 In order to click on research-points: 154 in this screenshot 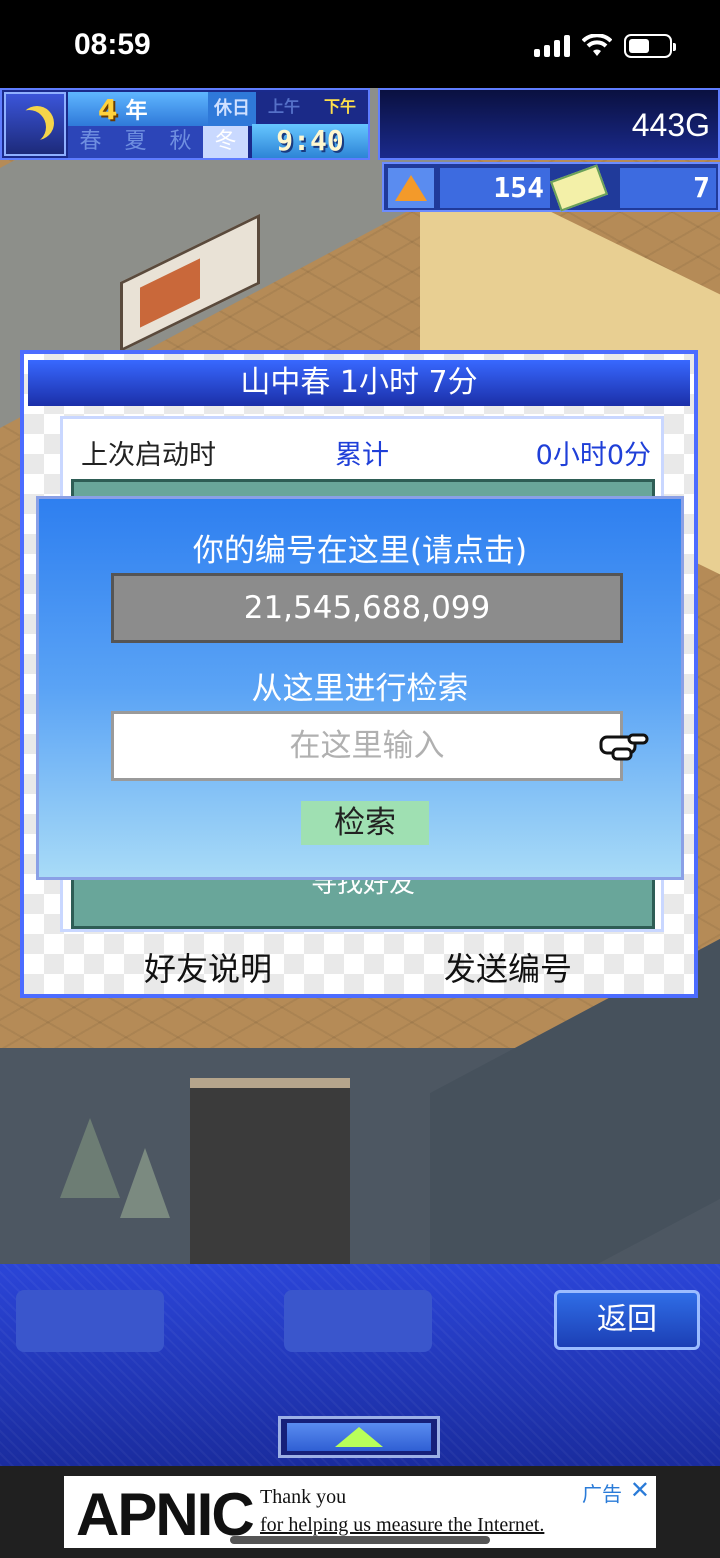, I will do `click(495, 188)`.